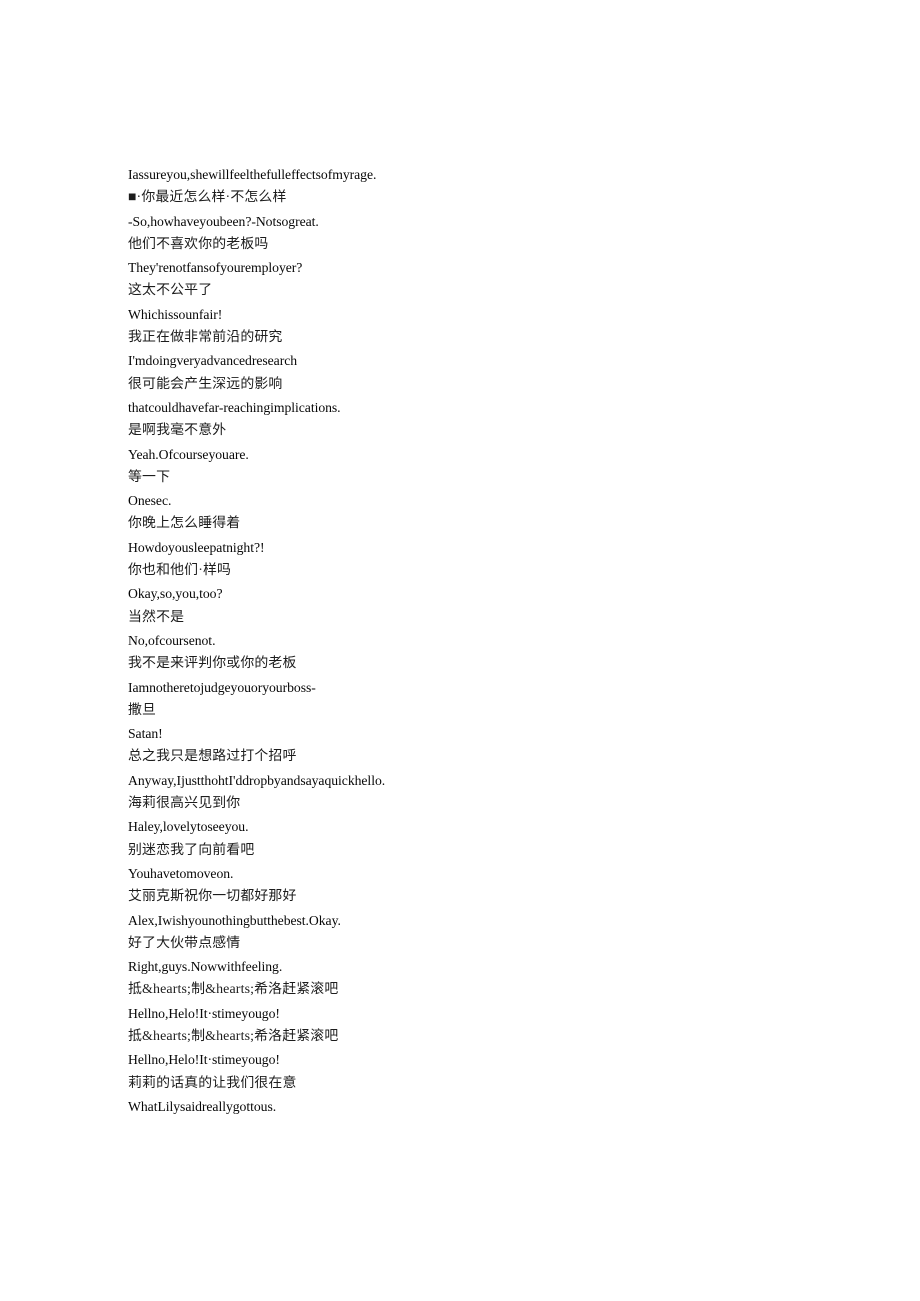  What do you see at coordinates (234, 920) in the screenshot?
I see `subtitle-line: Alex,Iwishyounothingbutthebest.Okay.` at bounding box center [234, 920].